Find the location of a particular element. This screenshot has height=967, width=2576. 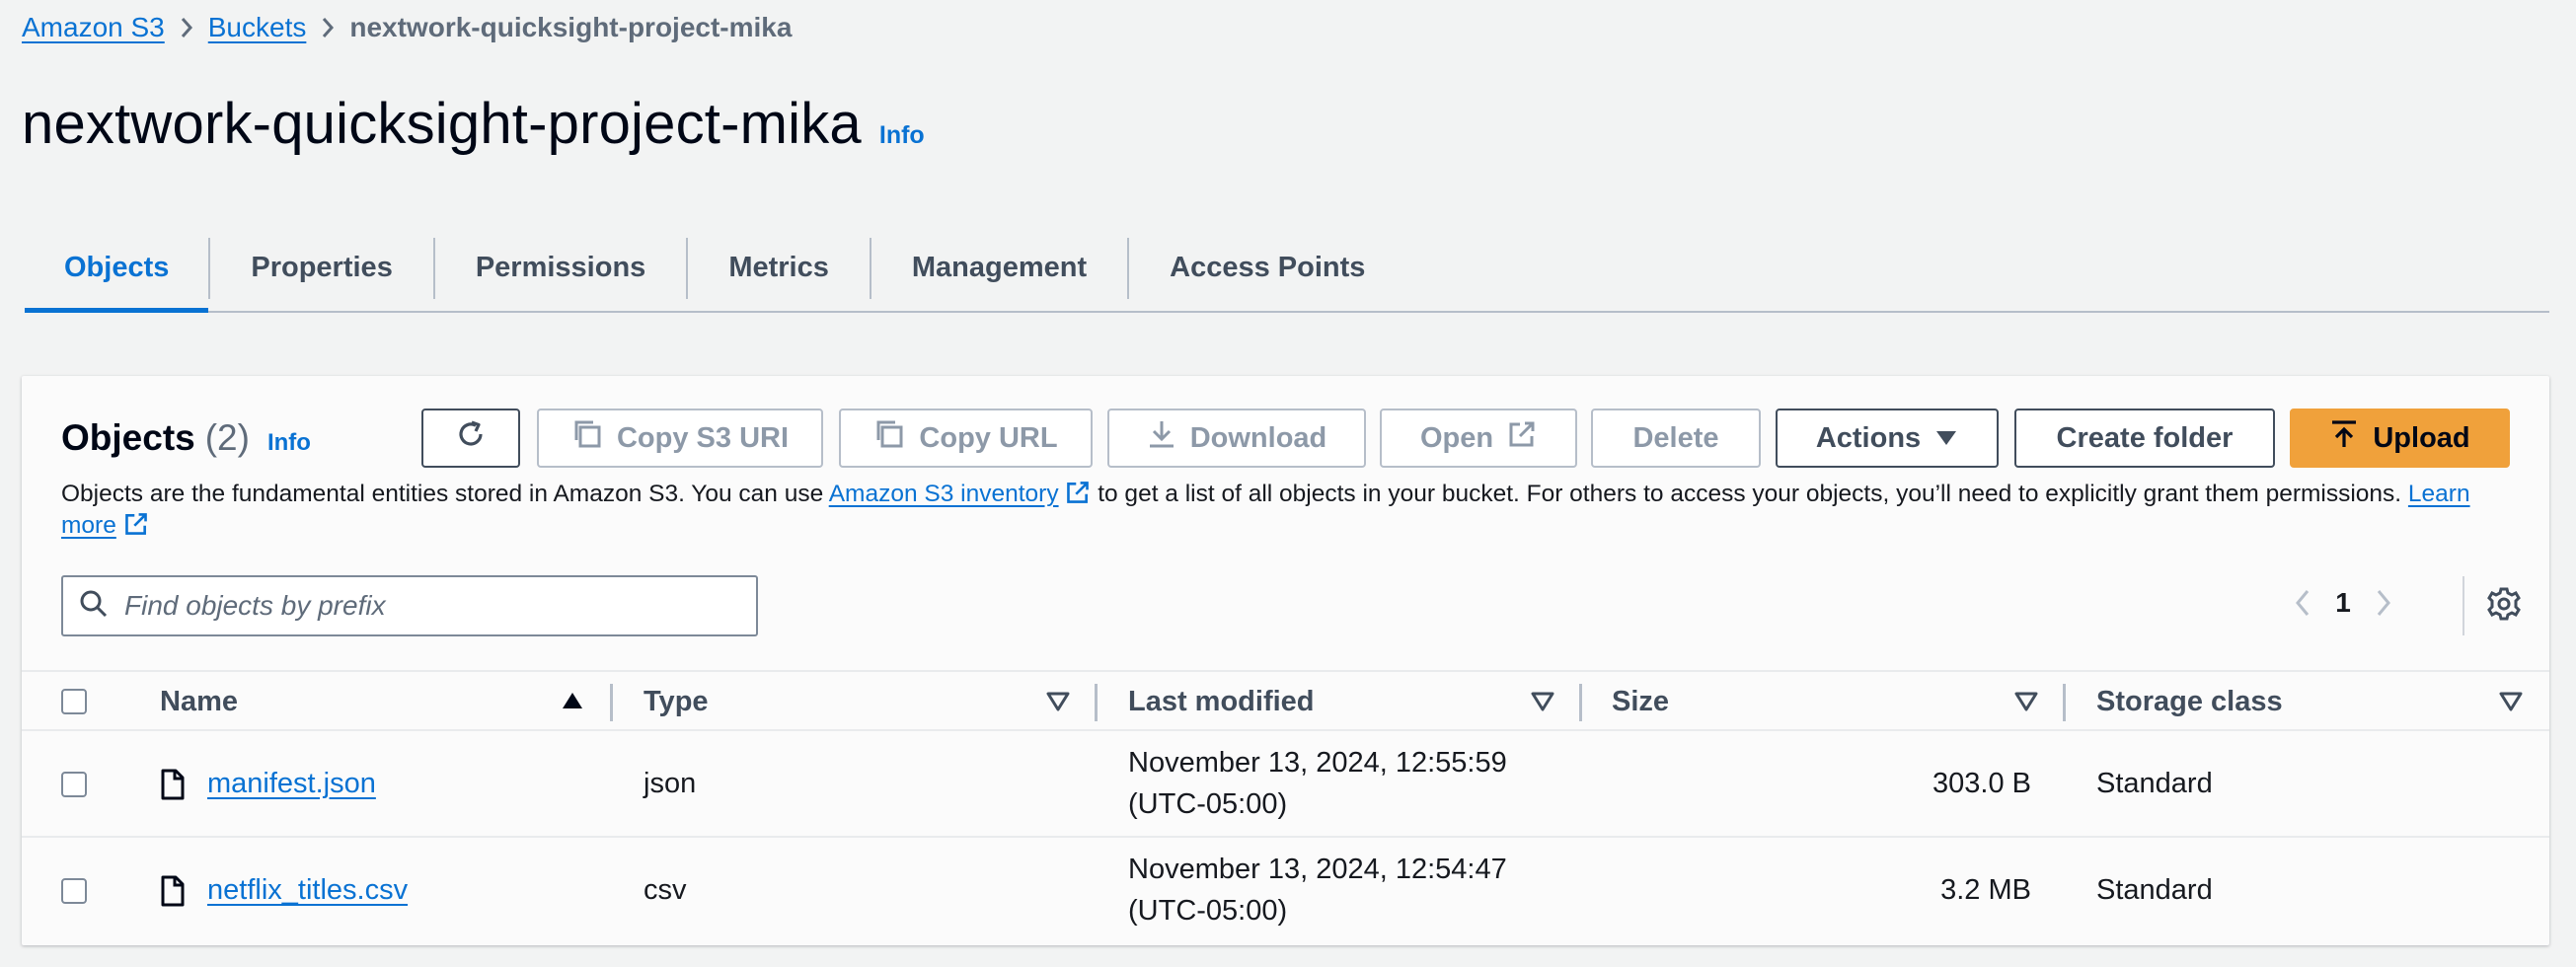

pager-divider is located at coordinates (2463, 605).